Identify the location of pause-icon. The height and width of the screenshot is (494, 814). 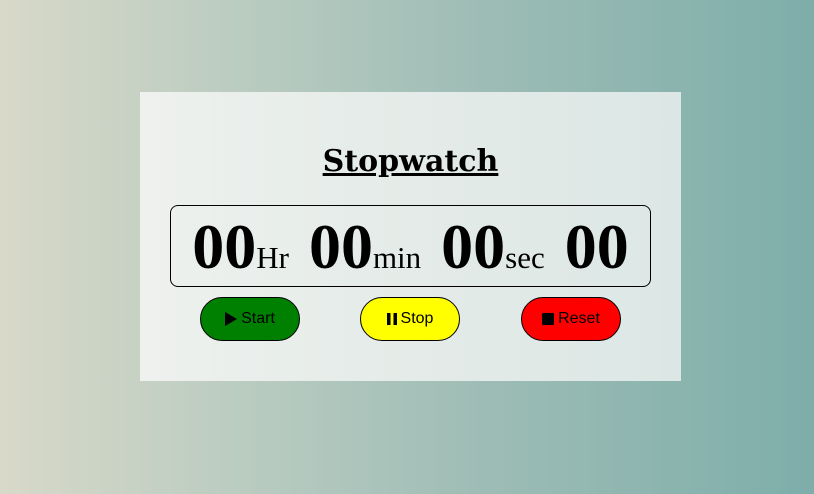
(391, 319).